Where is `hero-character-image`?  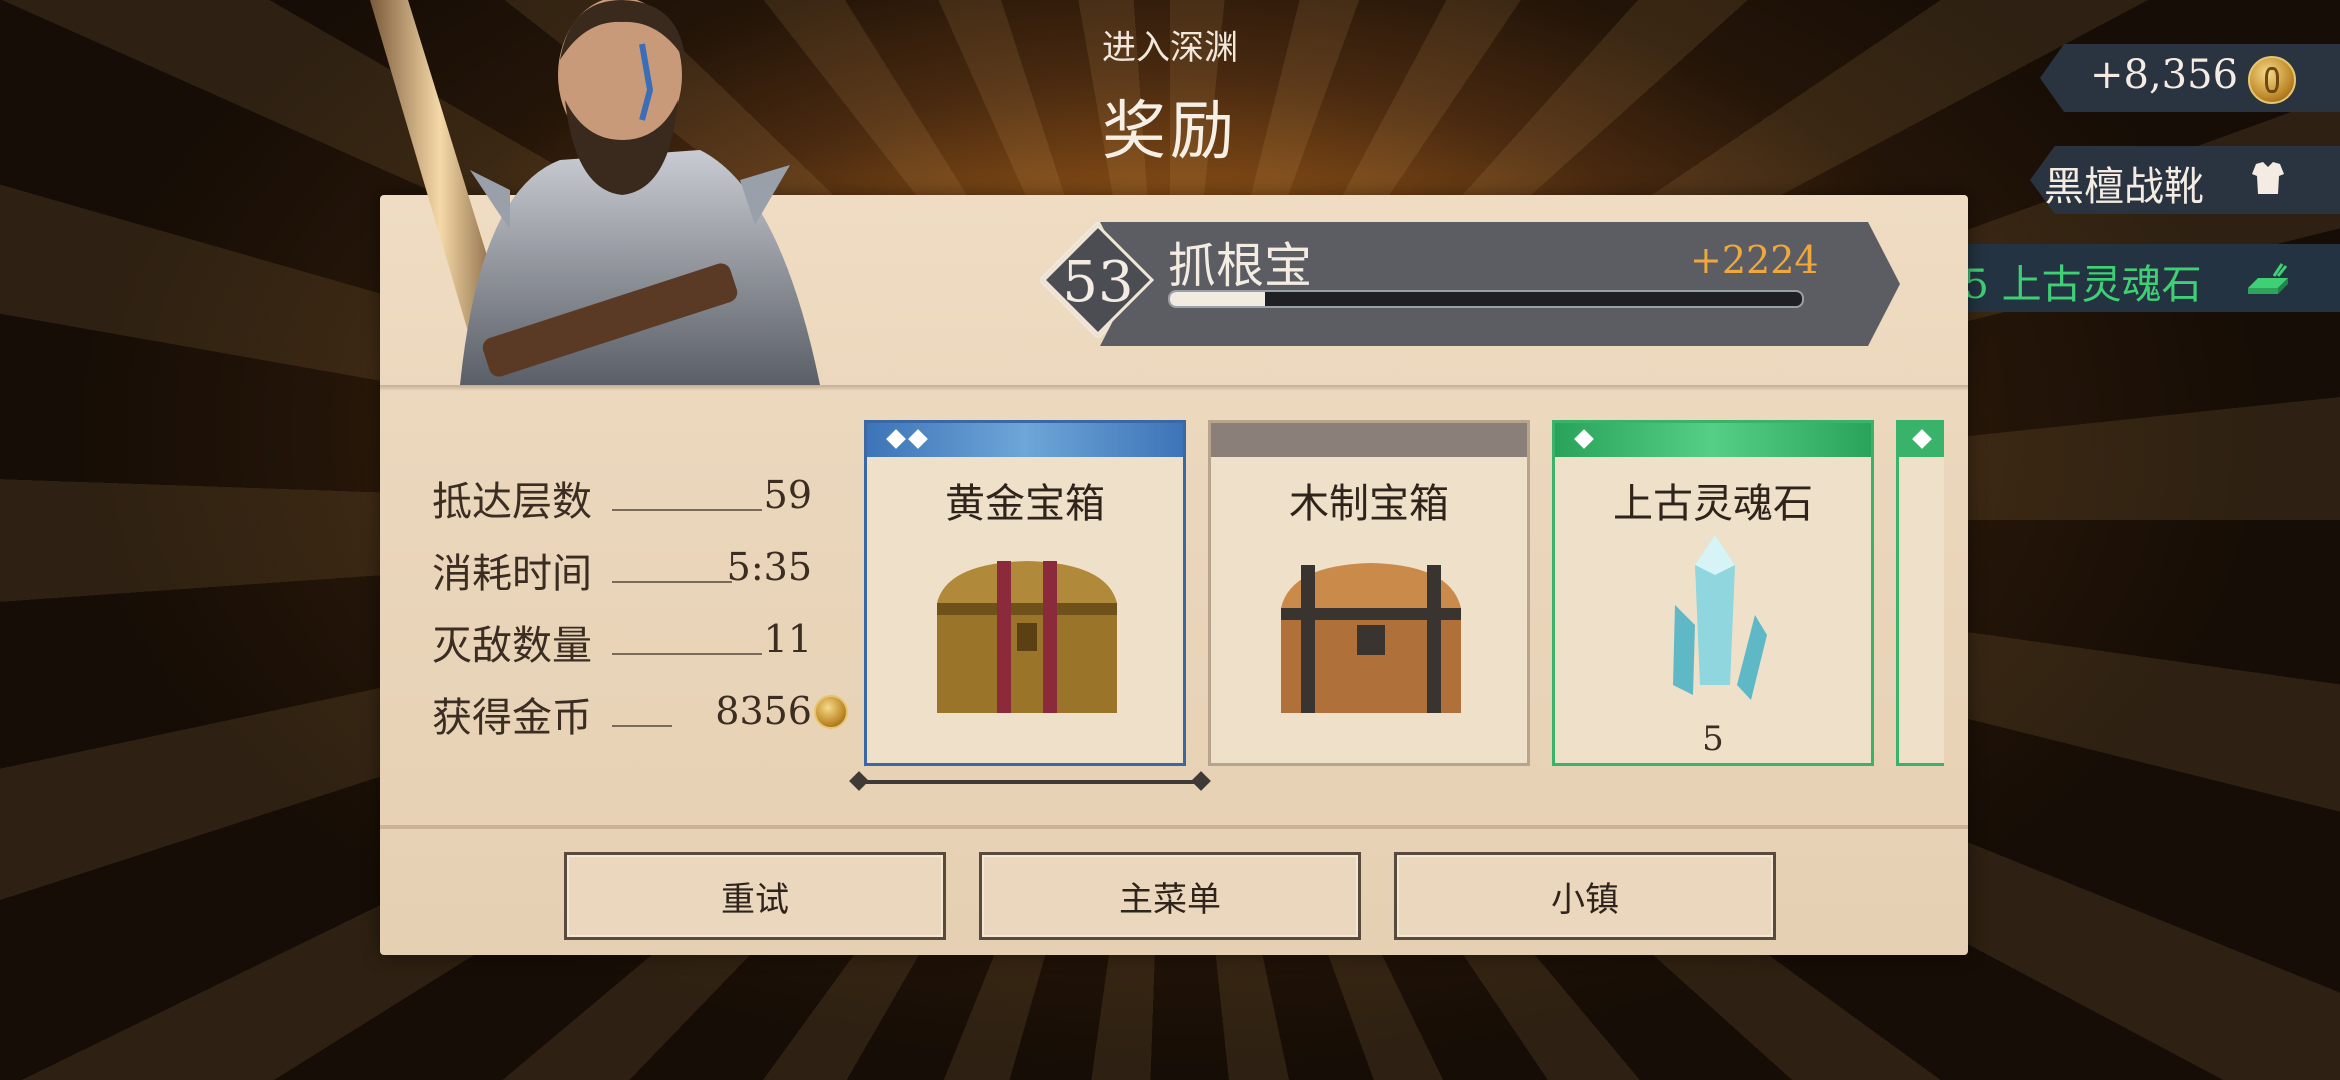 hero-character-image is located at coordinates (595, 192).